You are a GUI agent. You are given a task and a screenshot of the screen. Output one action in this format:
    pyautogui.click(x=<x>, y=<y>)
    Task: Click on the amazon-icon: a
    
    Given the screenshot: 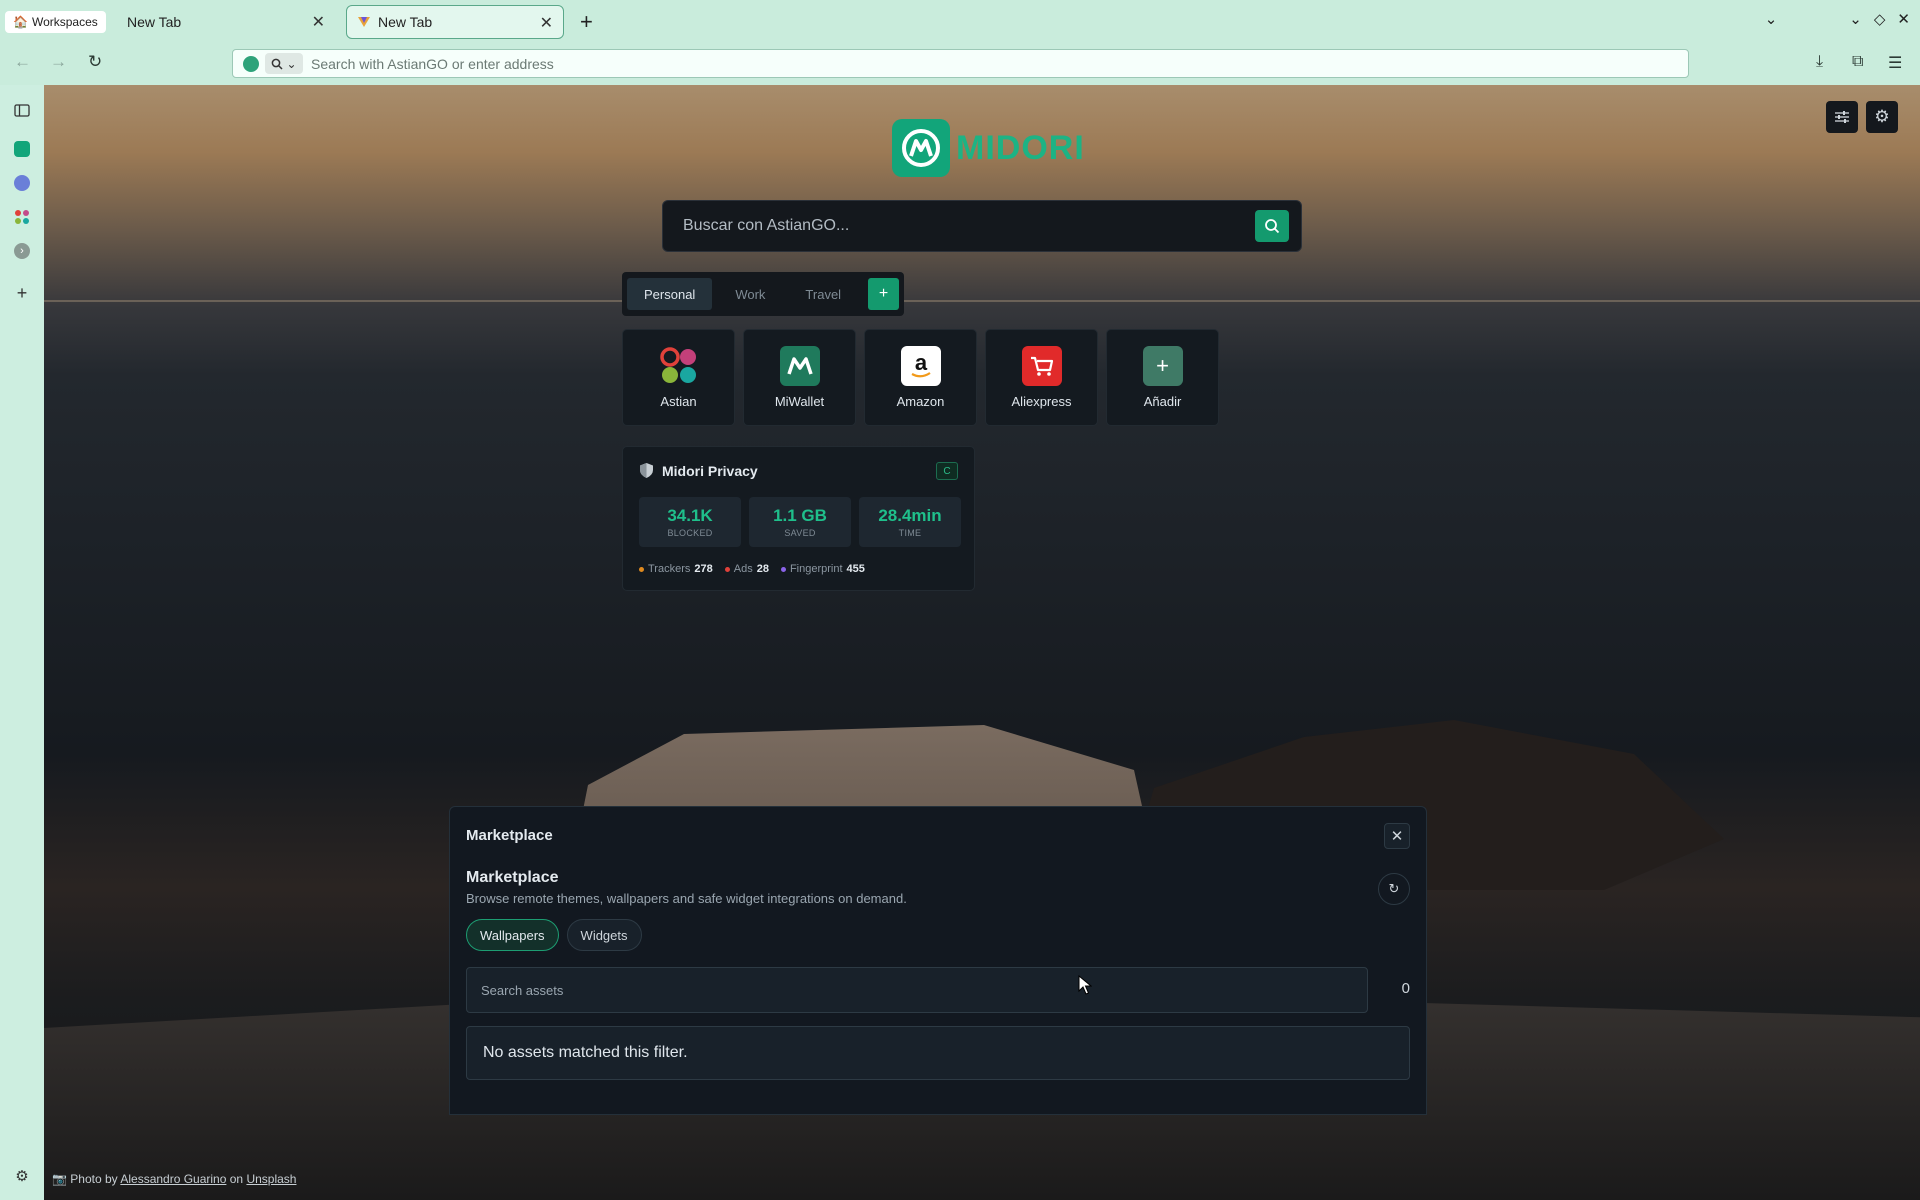 What is the action you would take?
    pyautogui.click(x=920, y=366)
    